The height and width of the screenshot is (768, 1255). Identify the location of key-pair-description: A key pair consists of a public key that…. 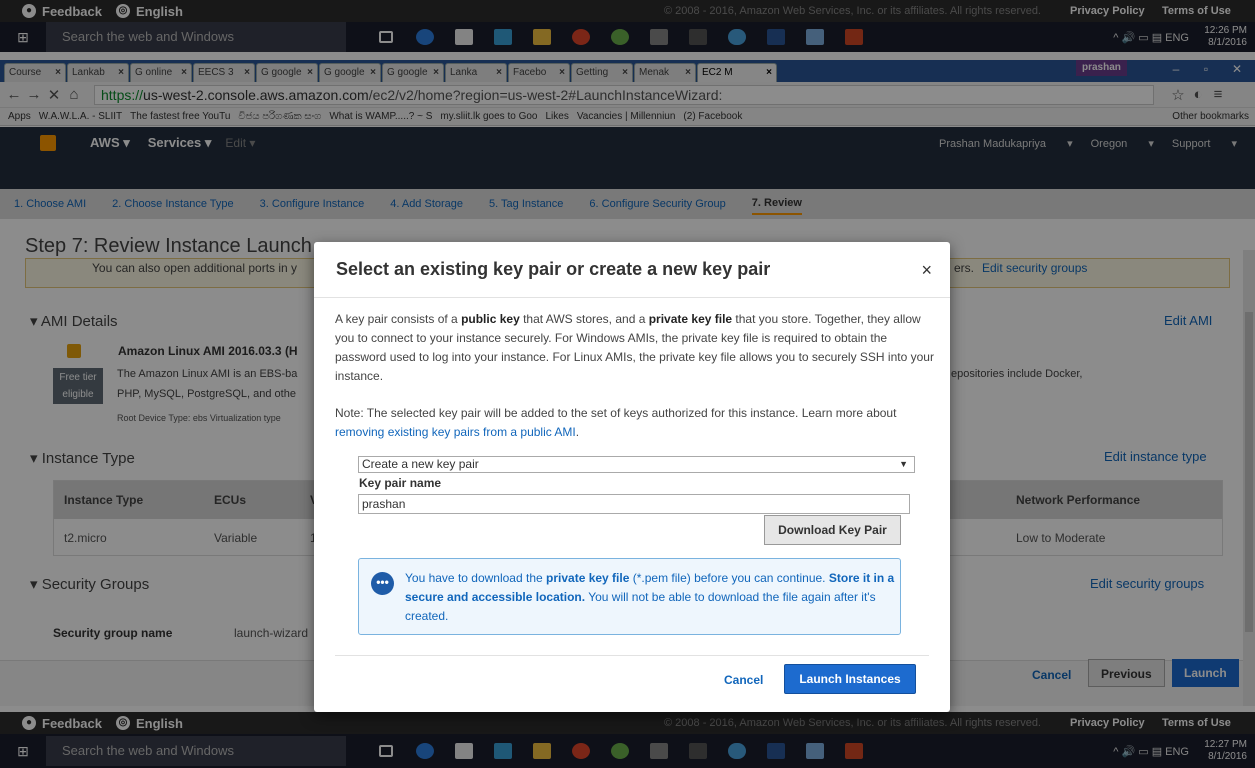
(634, 347).